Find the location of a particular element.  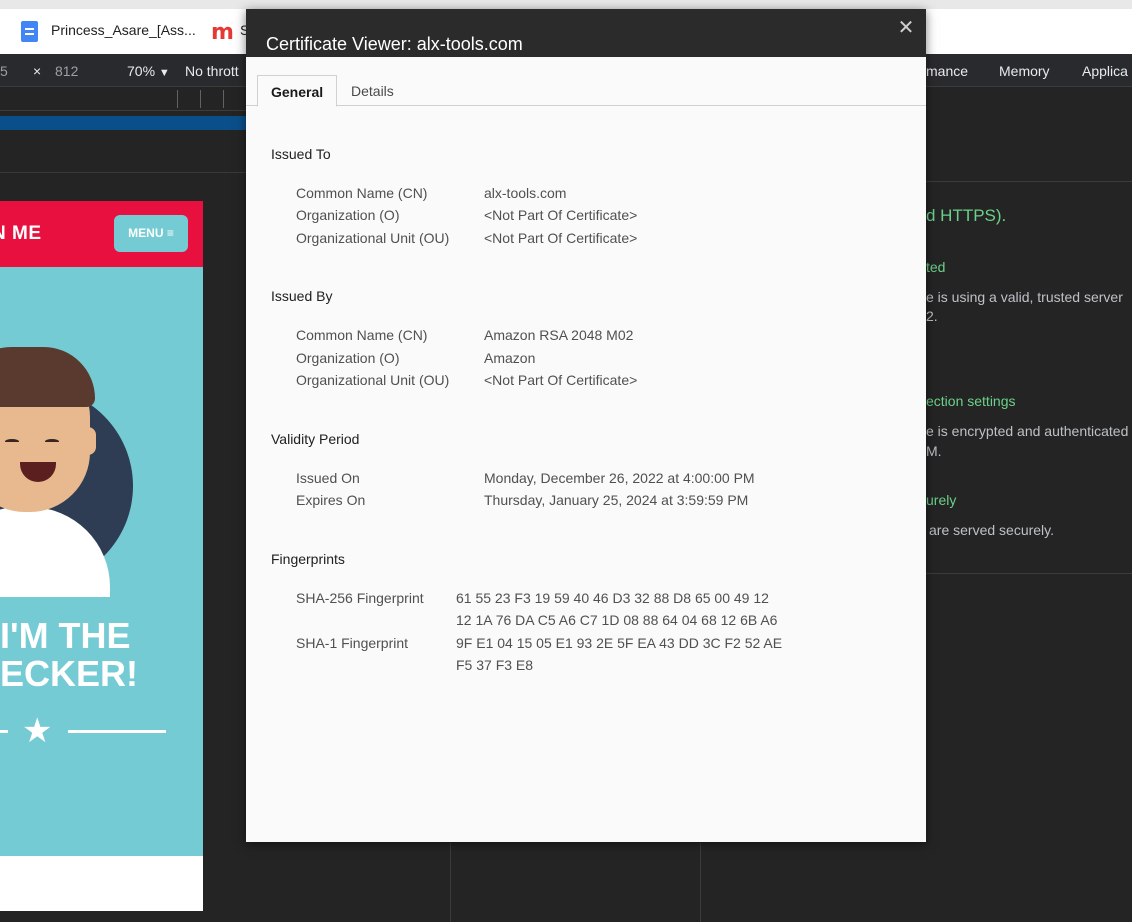

zoom-select: 70% ▼ is located at coordinates (148, 71).